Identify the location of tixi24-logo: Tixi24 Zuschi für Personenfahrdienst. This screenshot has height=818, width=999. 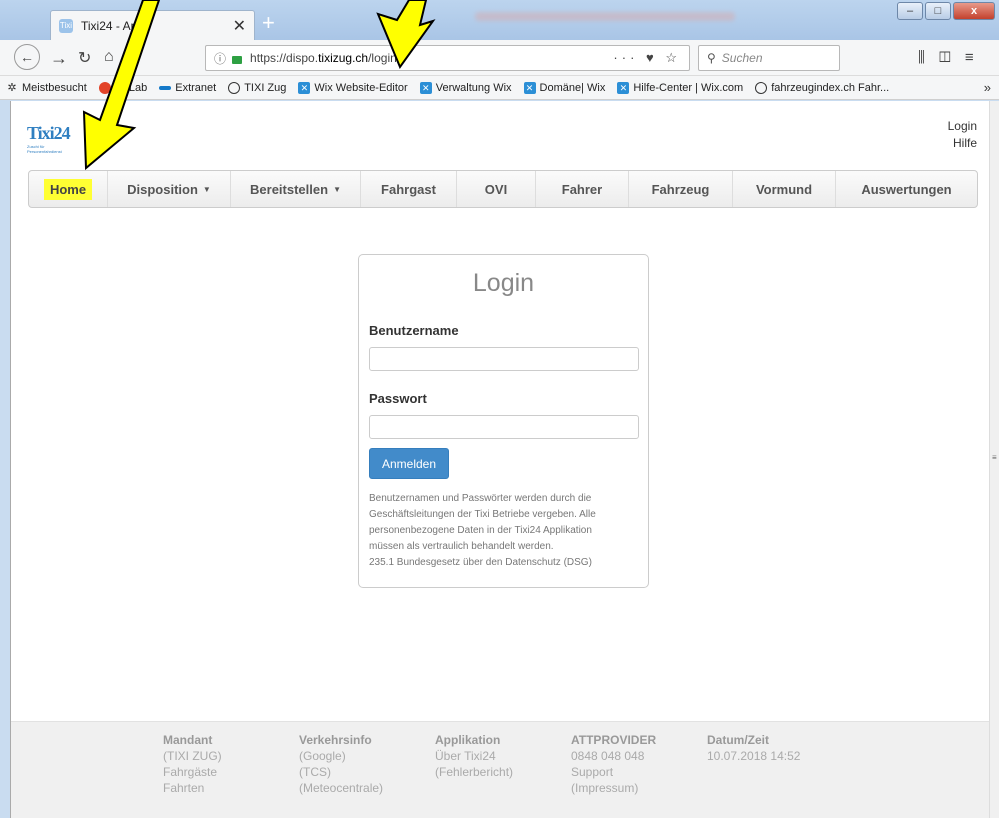
(49, 138).